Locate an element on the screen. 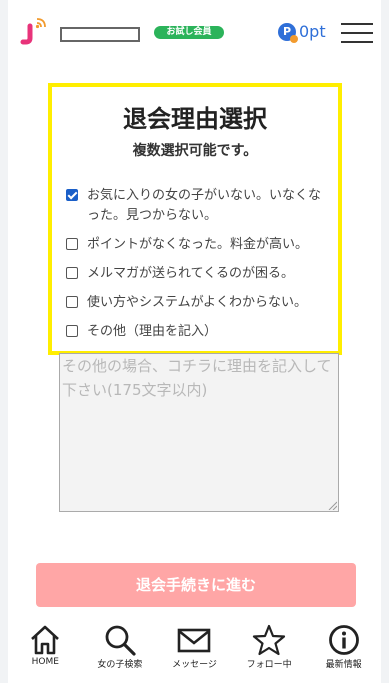 This screenshot has width=389, height=683. bottom-nav: HOME 女の子検索 メッセージ フォロー中 最新情報 is located at coordinates (194, 651).